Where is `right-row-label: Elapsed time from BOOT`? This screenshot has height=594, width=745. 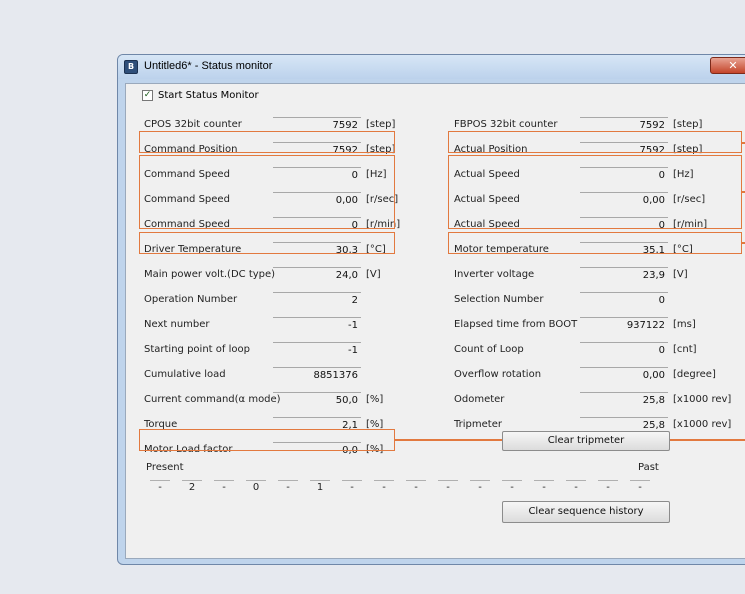
right-row-label: Elapsed time from BOOT is located at coordinates (516, 324).